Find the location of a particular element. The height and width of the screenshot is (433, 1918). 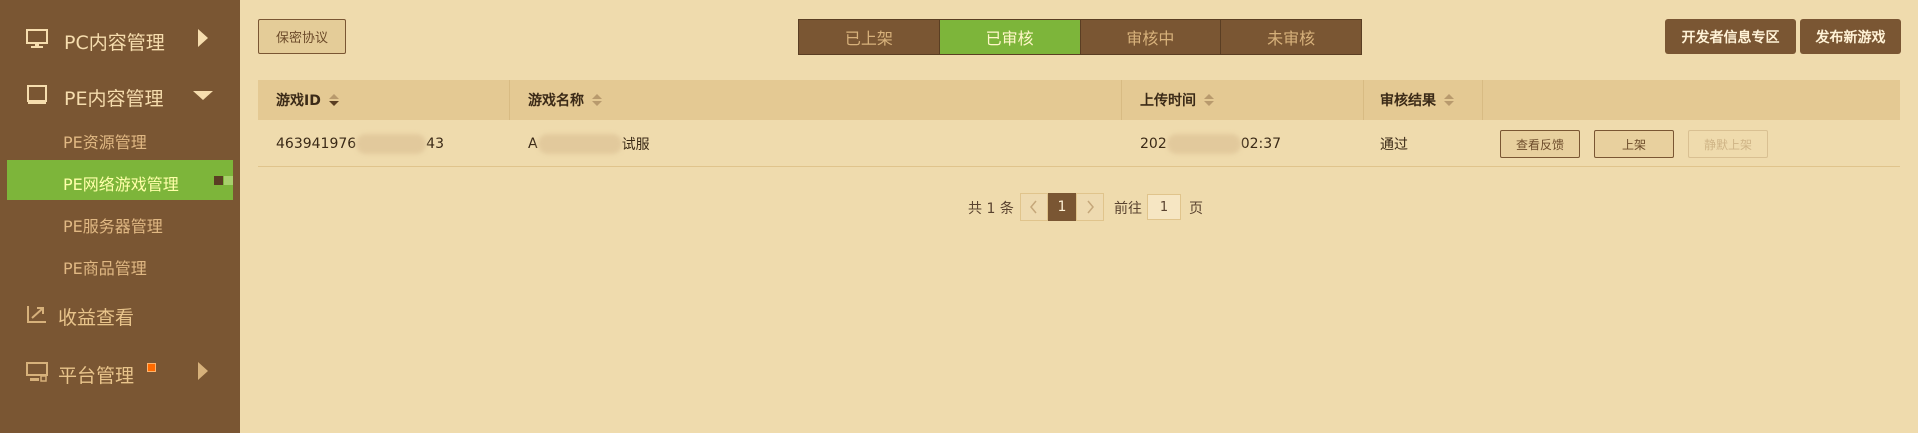

tab-under-review: 审核中 is located at coordinates (1151, 37).